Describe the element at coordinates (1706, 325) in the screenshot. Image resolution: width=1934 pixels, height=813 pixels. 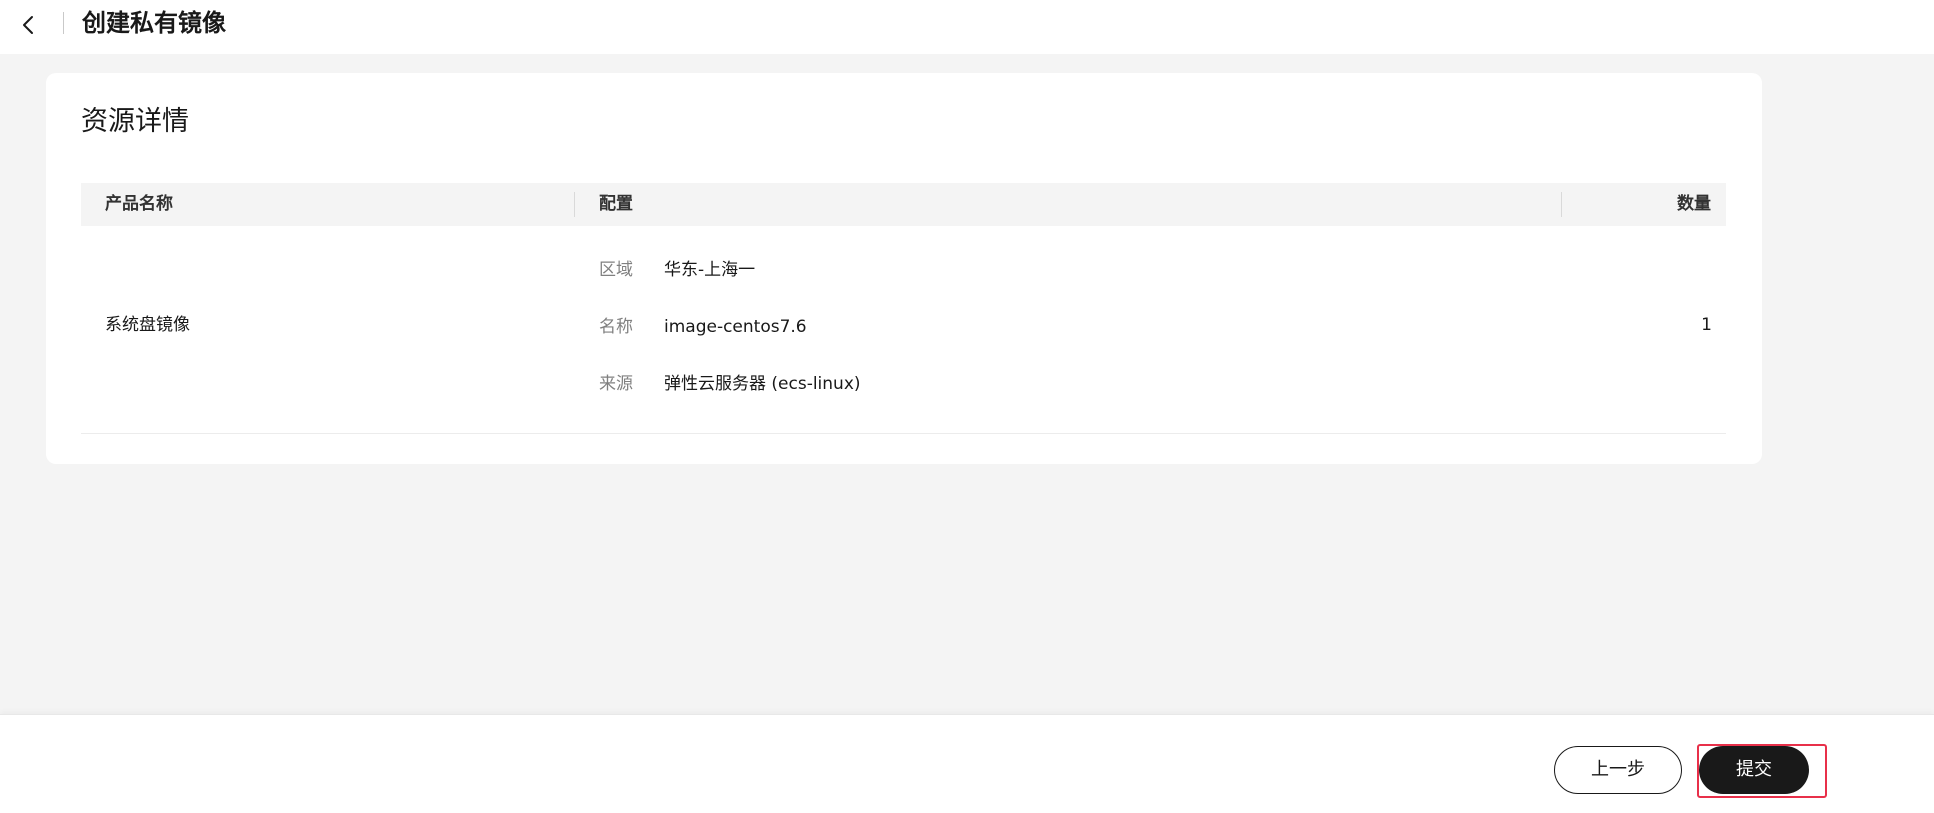
I see `quantity-cell: 1` at that location.